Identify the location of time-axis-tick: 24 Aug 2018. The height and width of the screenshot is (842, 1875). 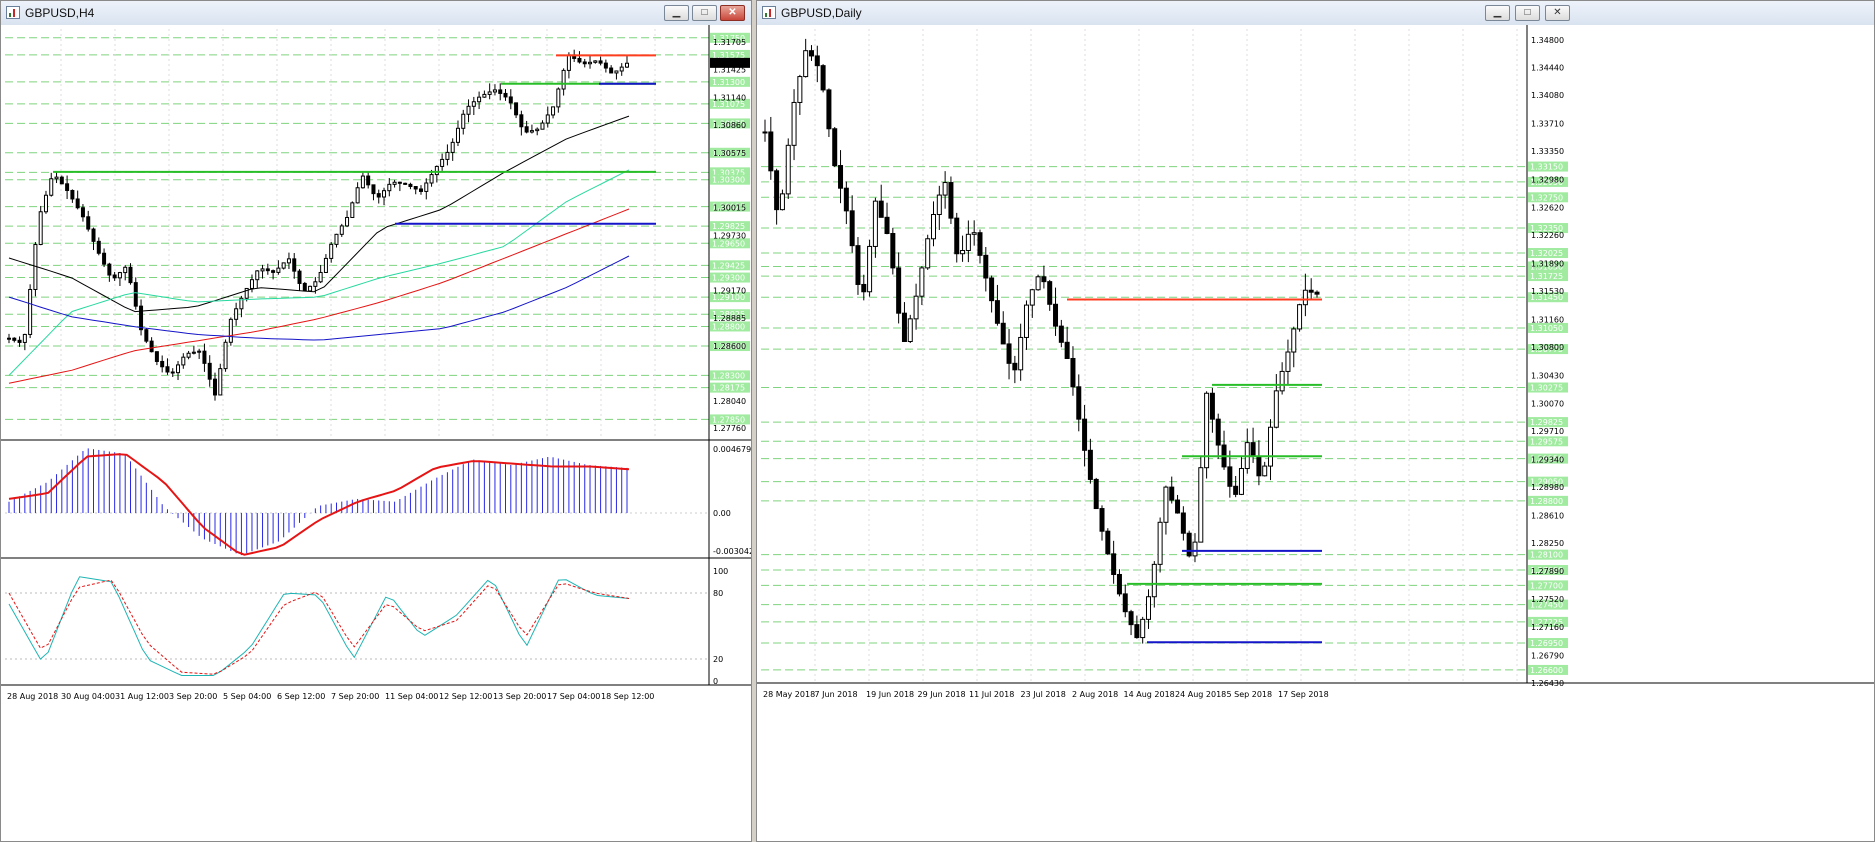
(1200, 694).